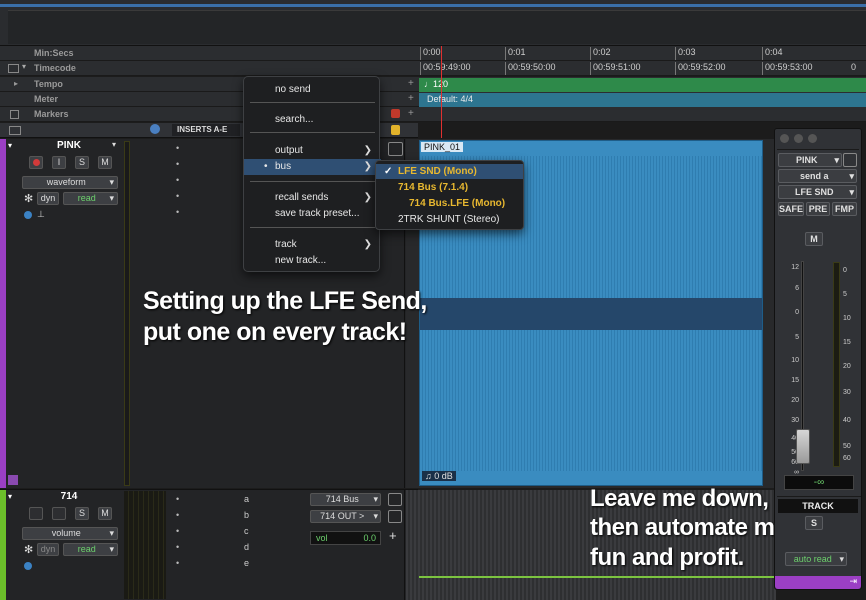  I want to click on add-icon: +, so click(393, 535).